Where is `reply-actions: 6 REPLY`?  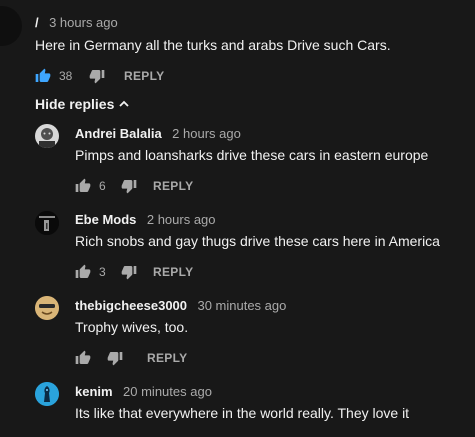
reply-actions: 6 REPLY is located at coordinates (134, 186).